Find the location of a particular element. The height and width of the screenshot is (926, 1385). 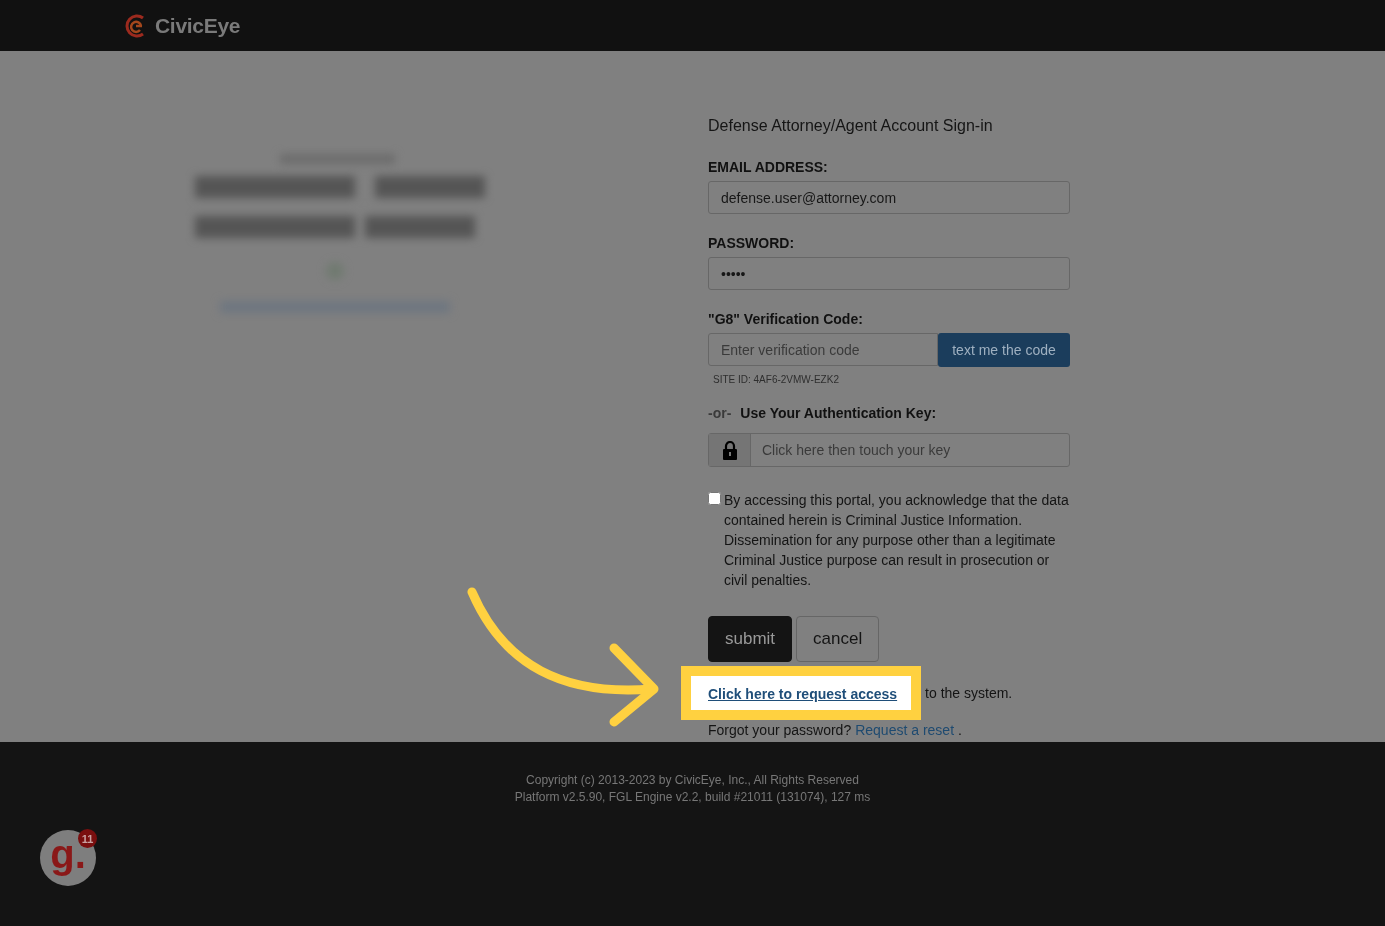

or-separator: -or- is located at coordinates (720, 414).